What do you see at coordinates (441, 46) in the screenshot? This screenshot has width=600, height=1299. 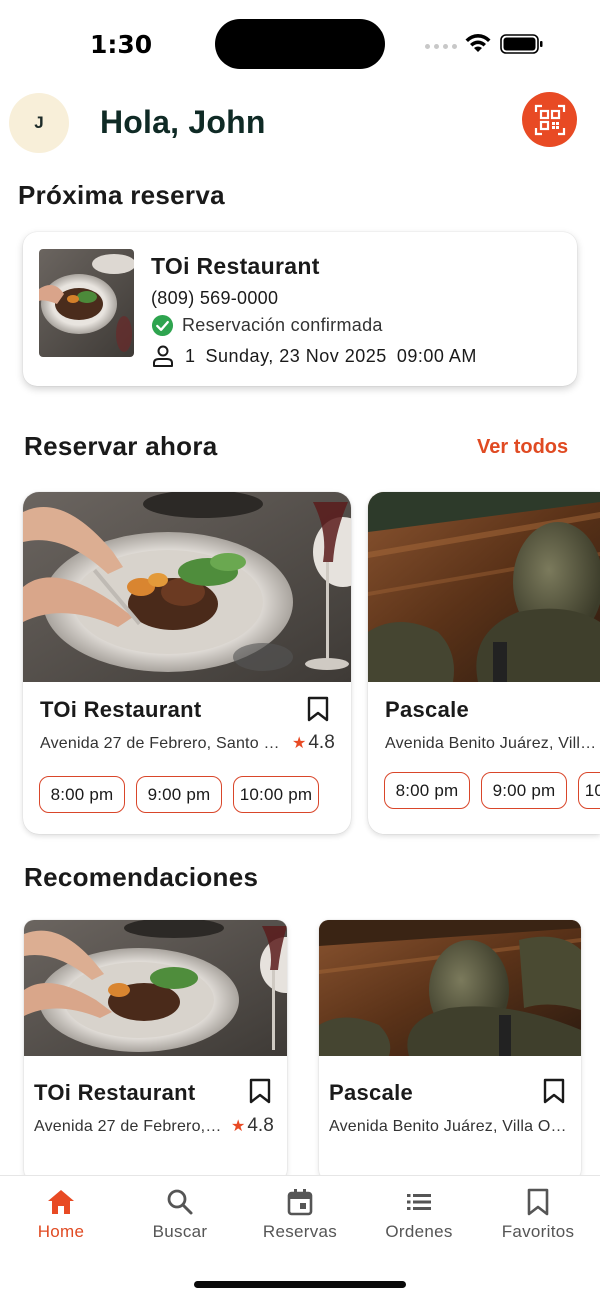 I see `cellular-signal-icon` at bounding box center [441, 46].